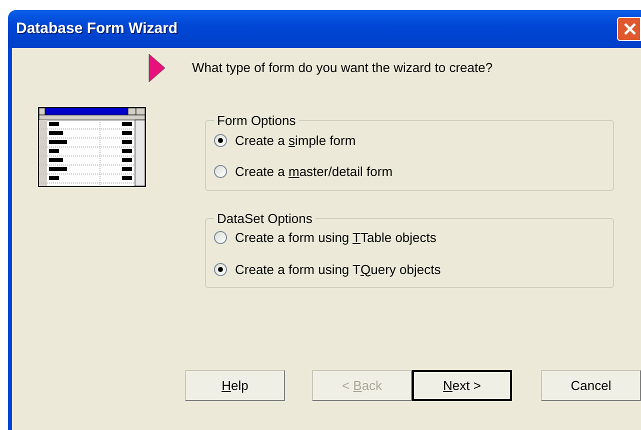 The height and width of the screenshot is (430, 641). Describe the element at coordinates (256, 121) in the screenshot. I see `group-title: Form Options` at that location.